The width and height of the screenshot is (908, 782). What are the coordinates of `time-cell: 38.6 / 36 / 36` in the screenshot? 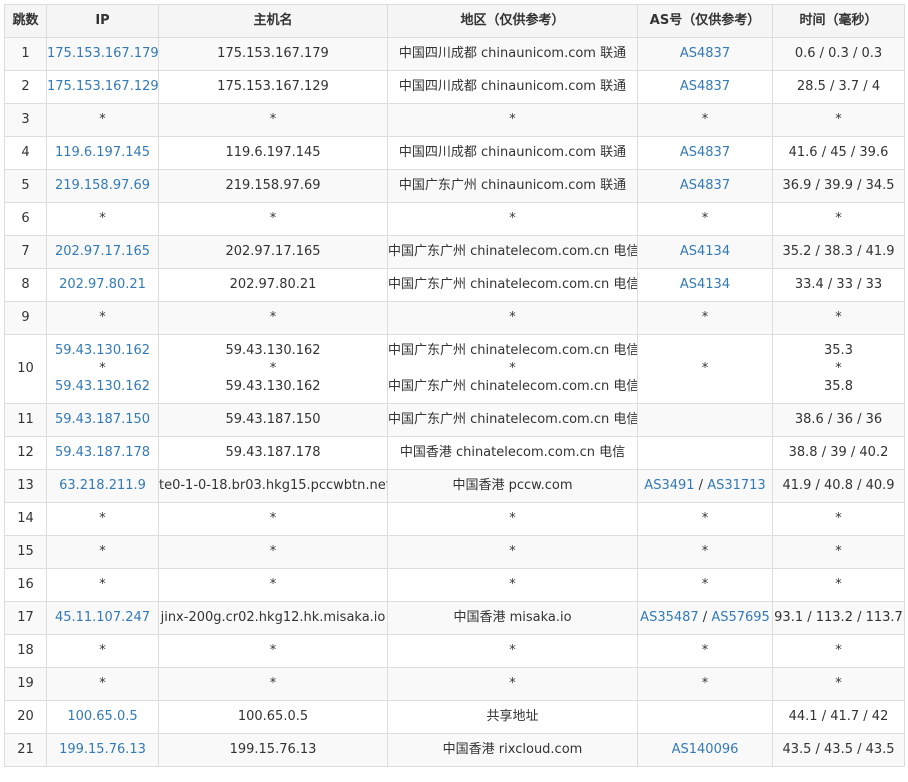 It's located at (838, 420).